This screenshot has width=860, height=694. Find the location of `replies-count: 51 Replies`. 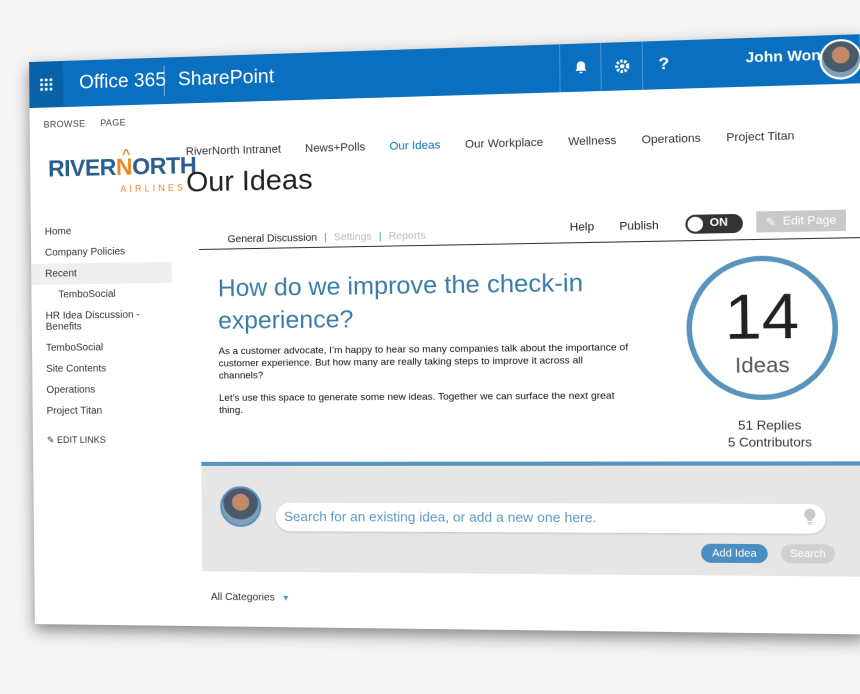

replies-count: 51 Replies is located at coordinates (769, 425).